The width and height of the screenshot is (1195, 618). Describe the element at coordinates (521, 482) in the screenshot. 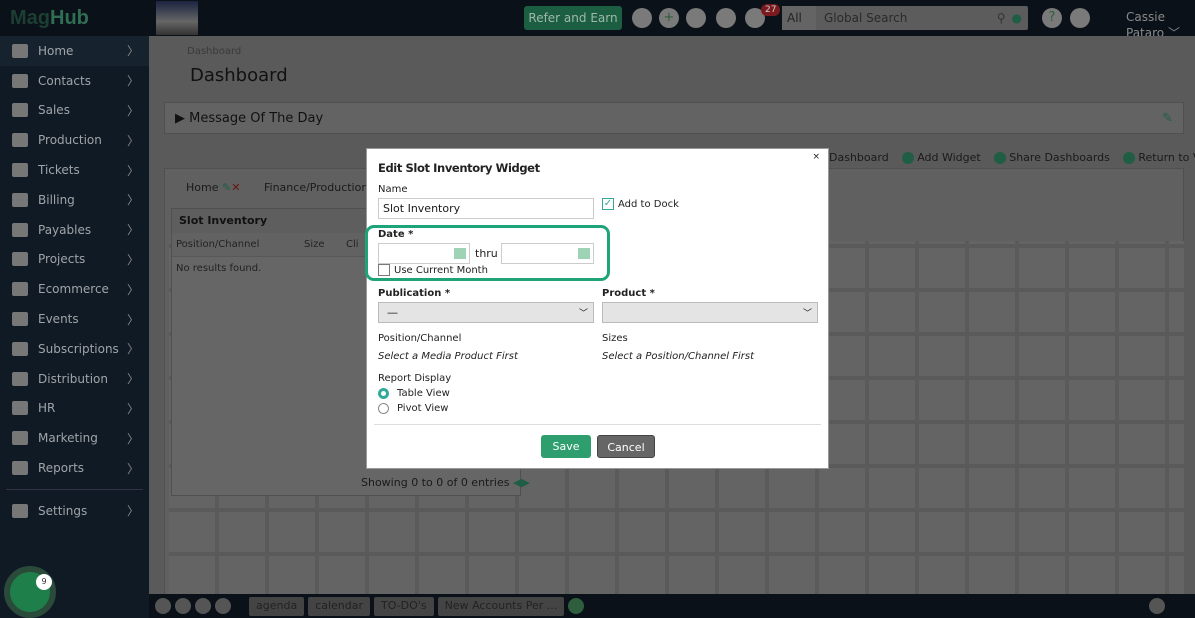

I see `pagination-arrows-icon: ◀▶` at that location.